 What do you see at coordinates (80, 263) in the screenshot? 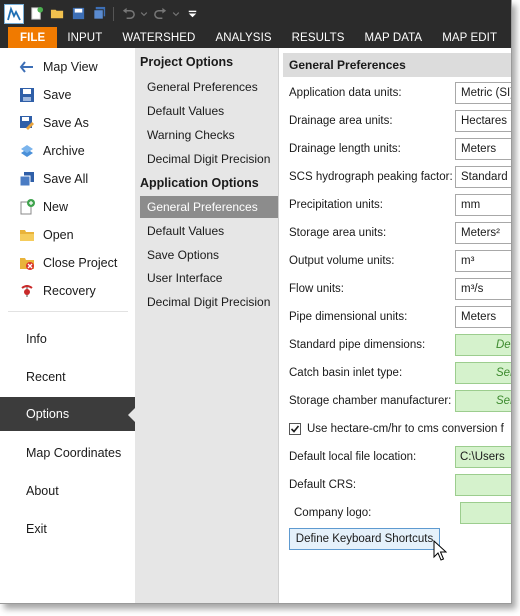
I see `nav-label: Close Project` at bounding box center [80, 263].